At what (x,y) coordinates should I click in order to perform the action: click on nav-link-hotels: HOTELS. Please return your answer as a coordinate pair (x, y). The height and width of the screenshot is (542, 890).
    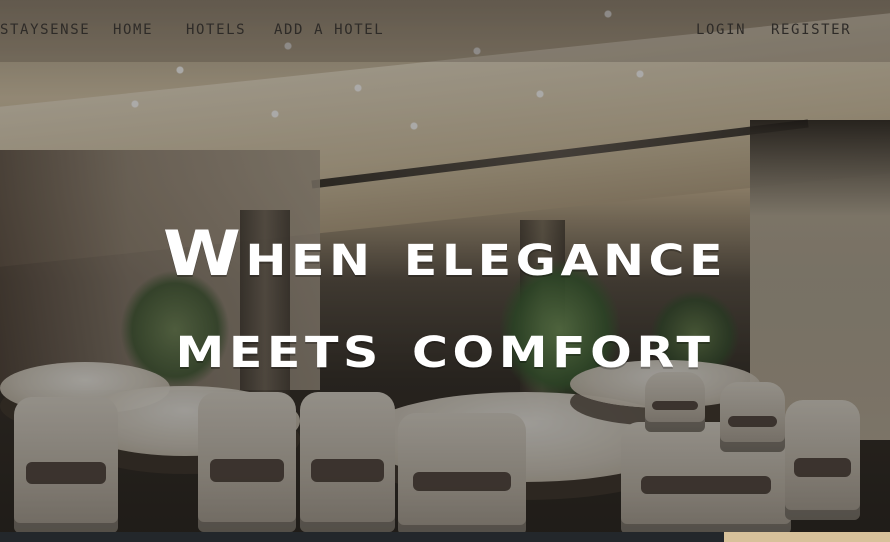
    Looking at the image, I should click on (216, 30).